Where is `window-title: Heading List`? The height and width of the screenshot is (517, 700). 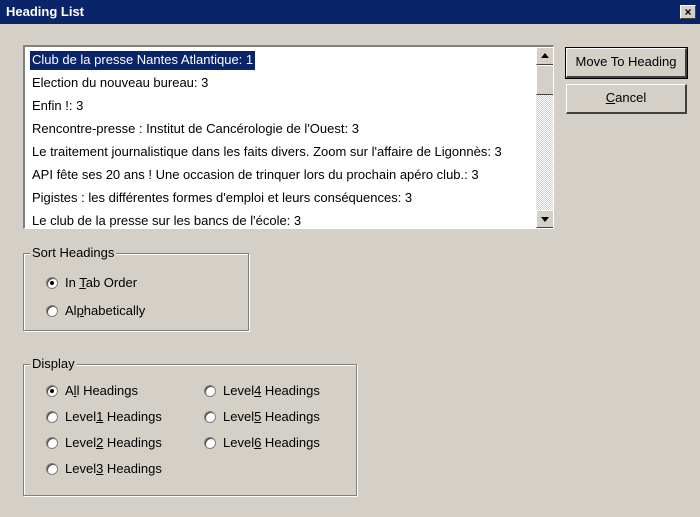
window-title: Heading List is located at coordinates (45, 11).